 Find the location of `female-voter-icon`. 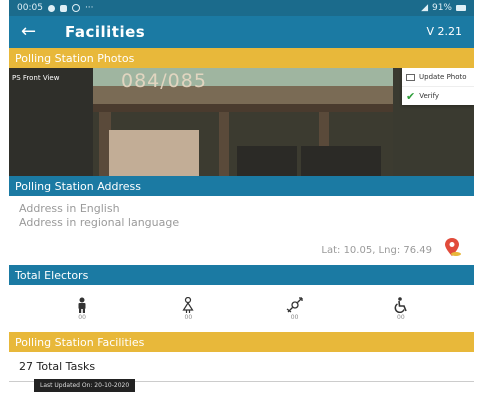

female-voter-icon is located at coordinates (188, 304).